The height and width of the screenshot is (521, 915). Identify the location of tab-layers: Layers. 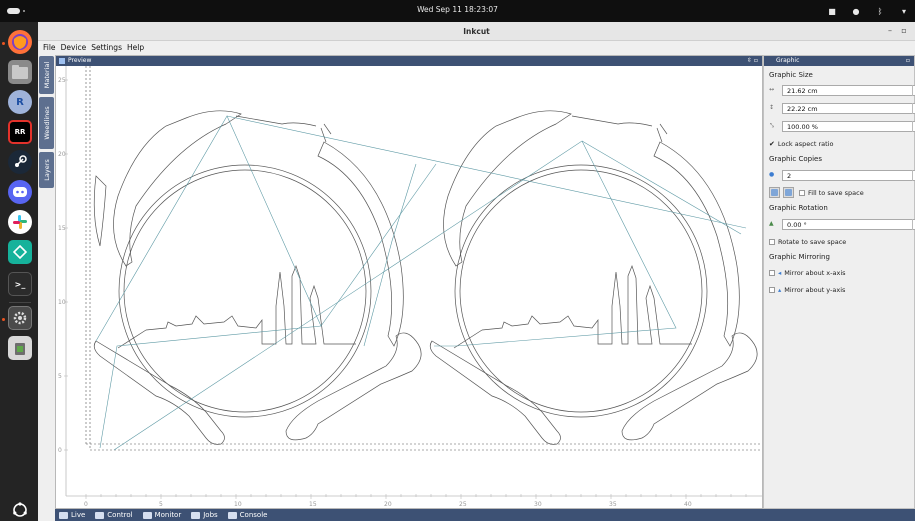
(46, 170).